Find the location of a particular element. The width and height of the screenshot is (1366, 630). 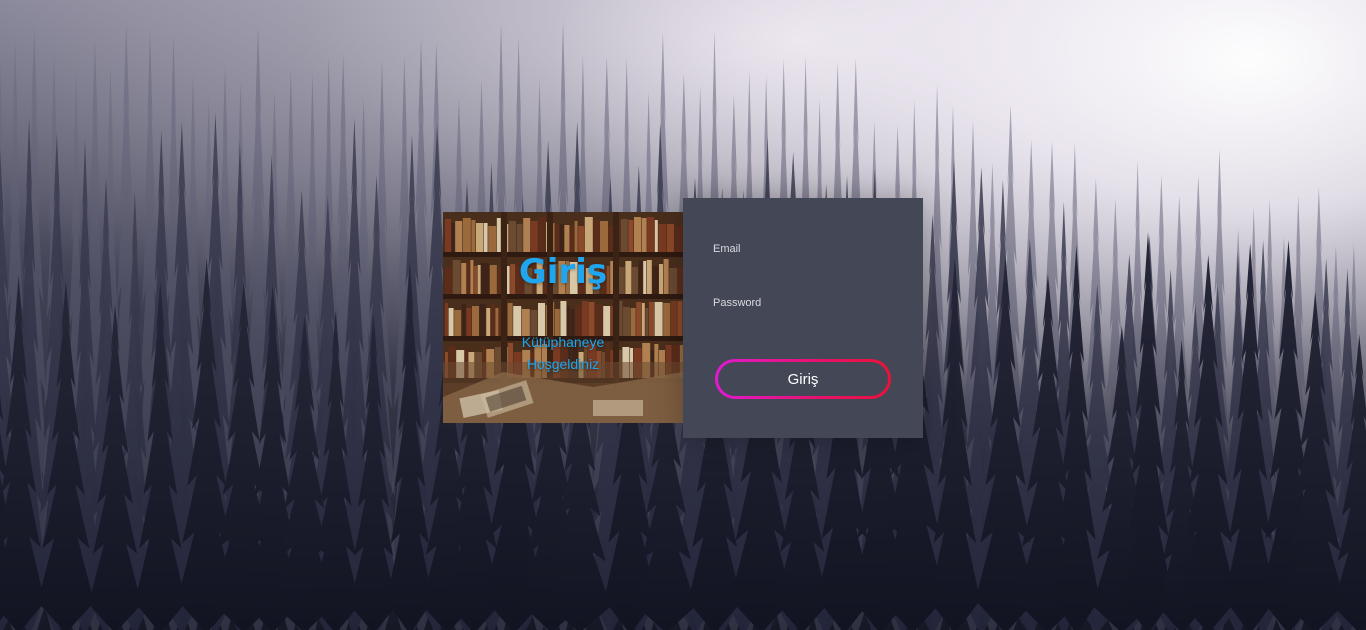

welcome-subtitle-line-2: Hoşgeldiniz is located at coordinates (563, 364).